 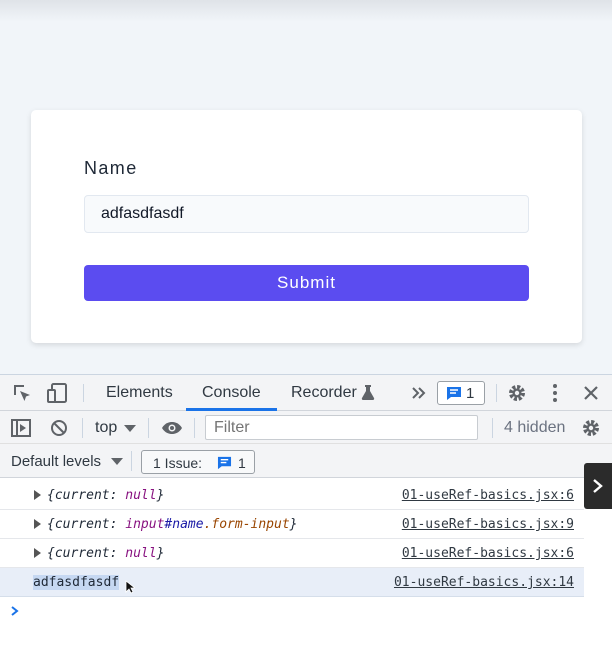 I want to click on submit-button: Submit, so click(x=306, y=283).